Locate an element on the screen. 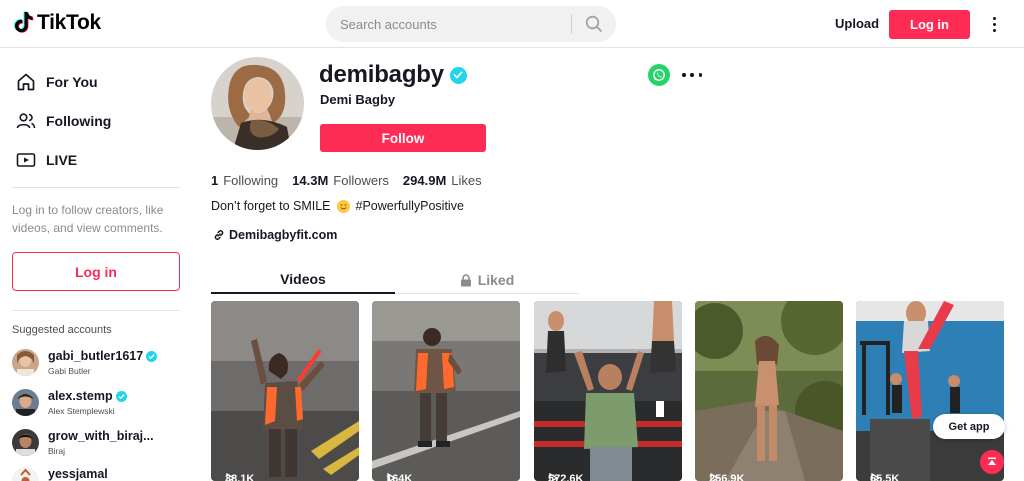 This screenshot has height=481, width=1024. video-thumbnail: 256.9K is located at coordinates (769, 391).